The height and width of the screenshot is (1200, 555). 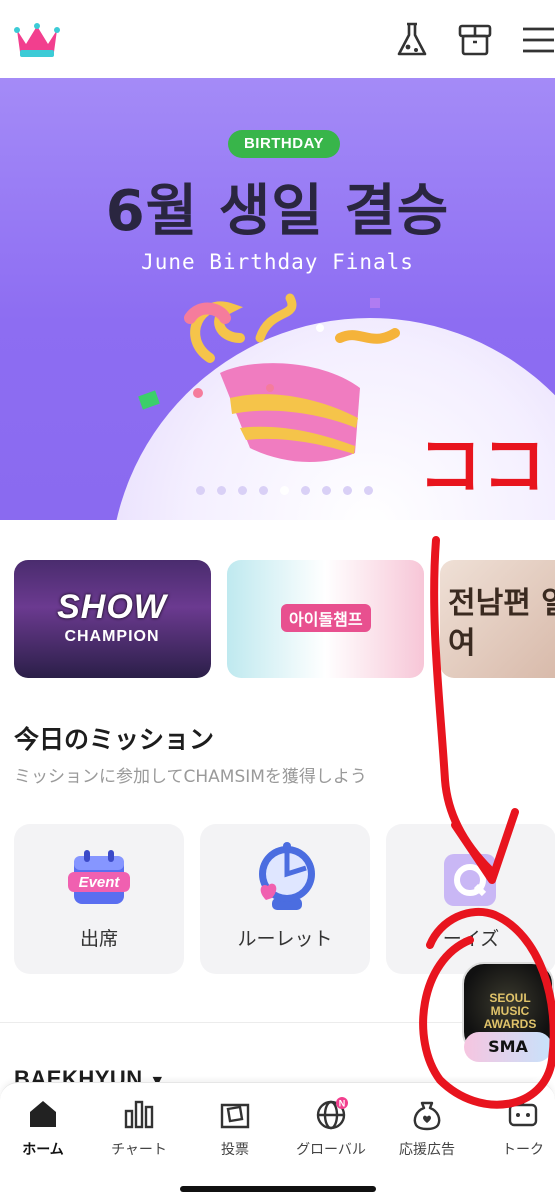 I want to click on roulette-icon, so click(x=287, y=876).